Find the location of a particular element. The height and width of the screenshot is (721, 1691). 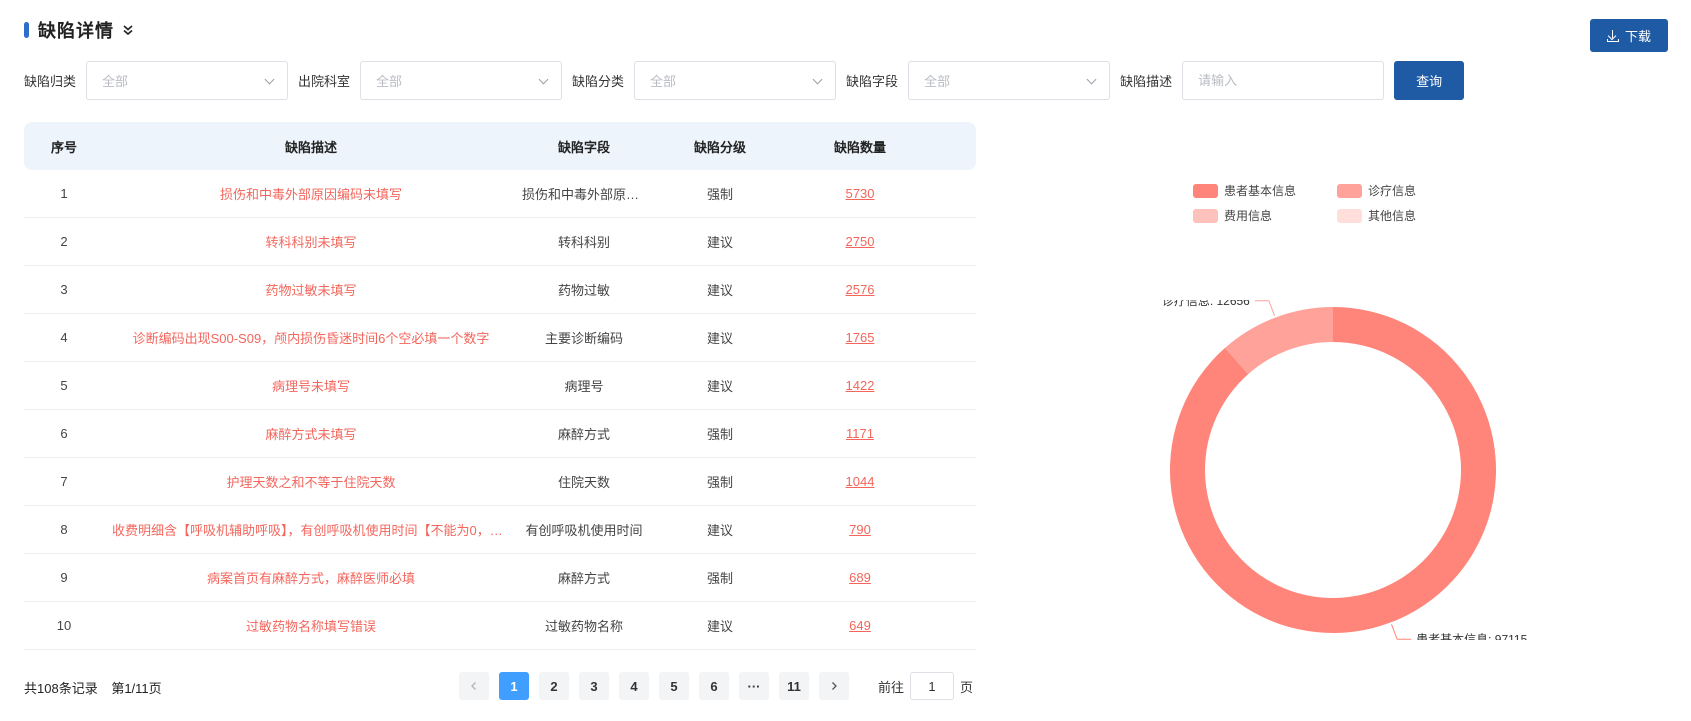

section-header: 缺陷详情 is located at coordinates (79, 30).